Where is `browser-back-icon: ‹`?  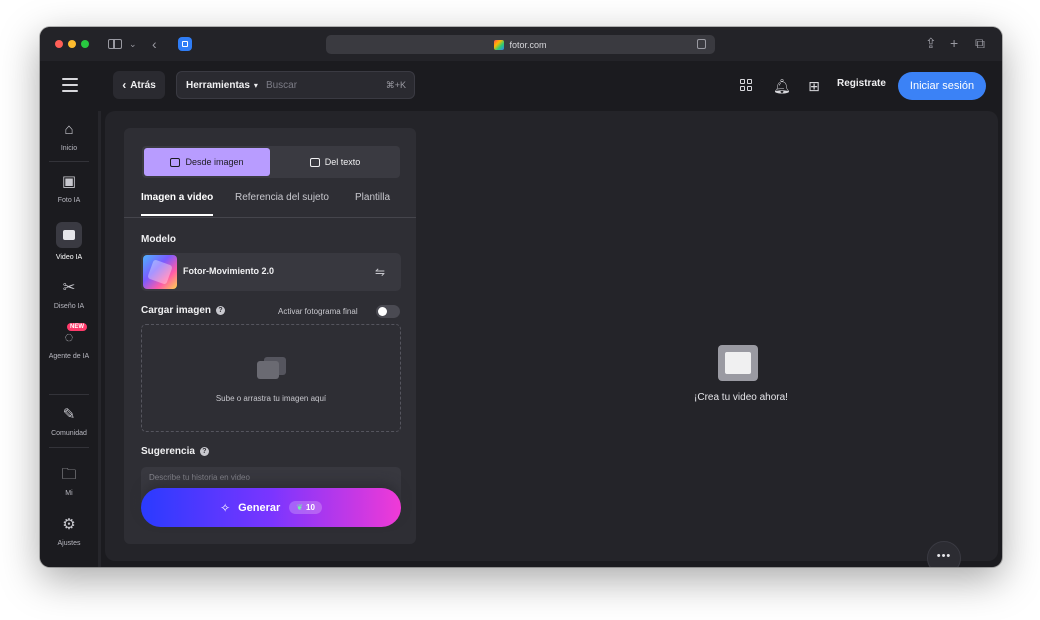
browser-back-icon: ‹ is located at coordinates (154, 44).